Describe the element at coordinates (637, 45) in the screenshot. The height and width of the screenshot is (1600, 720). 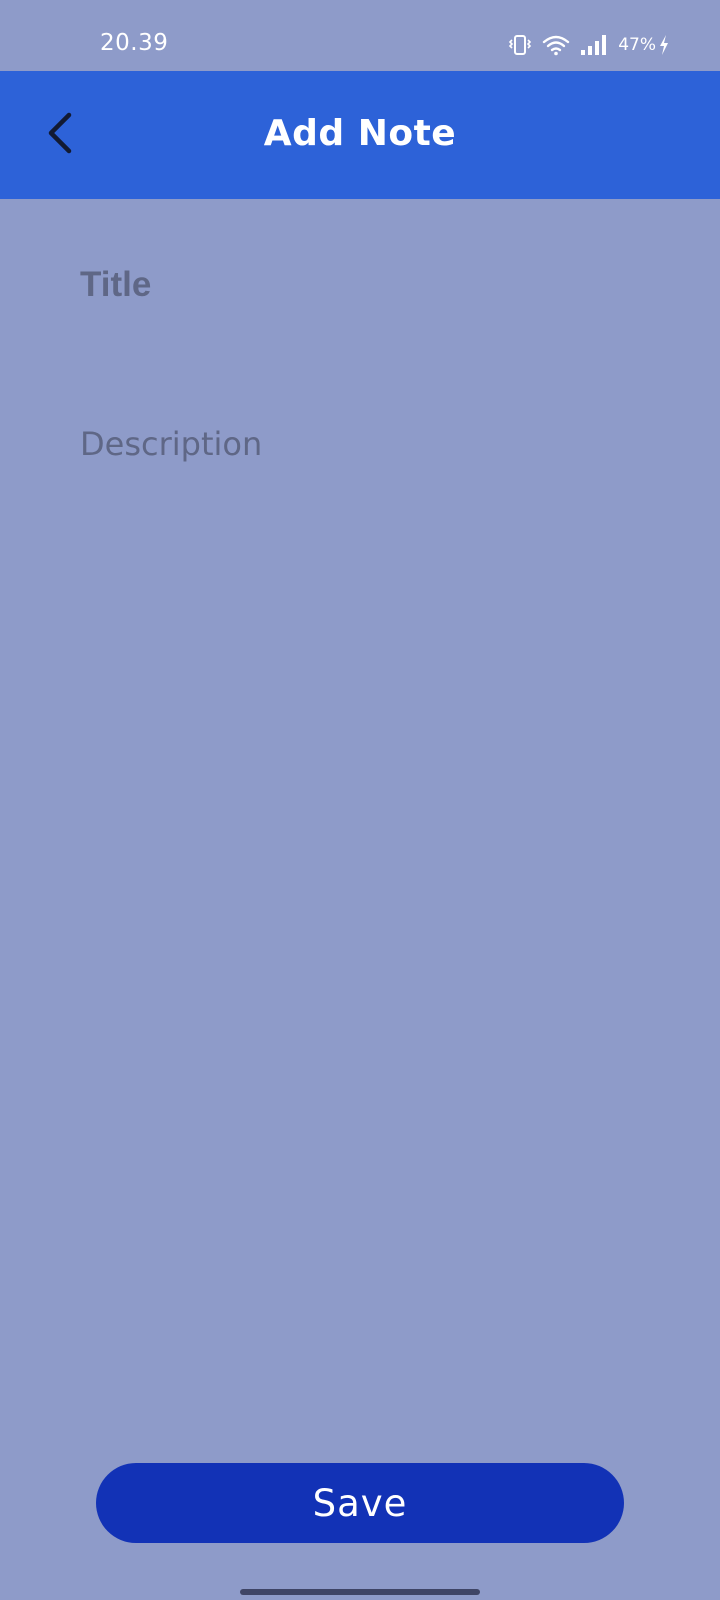
I see `battery-percentage: 47%` at that location.